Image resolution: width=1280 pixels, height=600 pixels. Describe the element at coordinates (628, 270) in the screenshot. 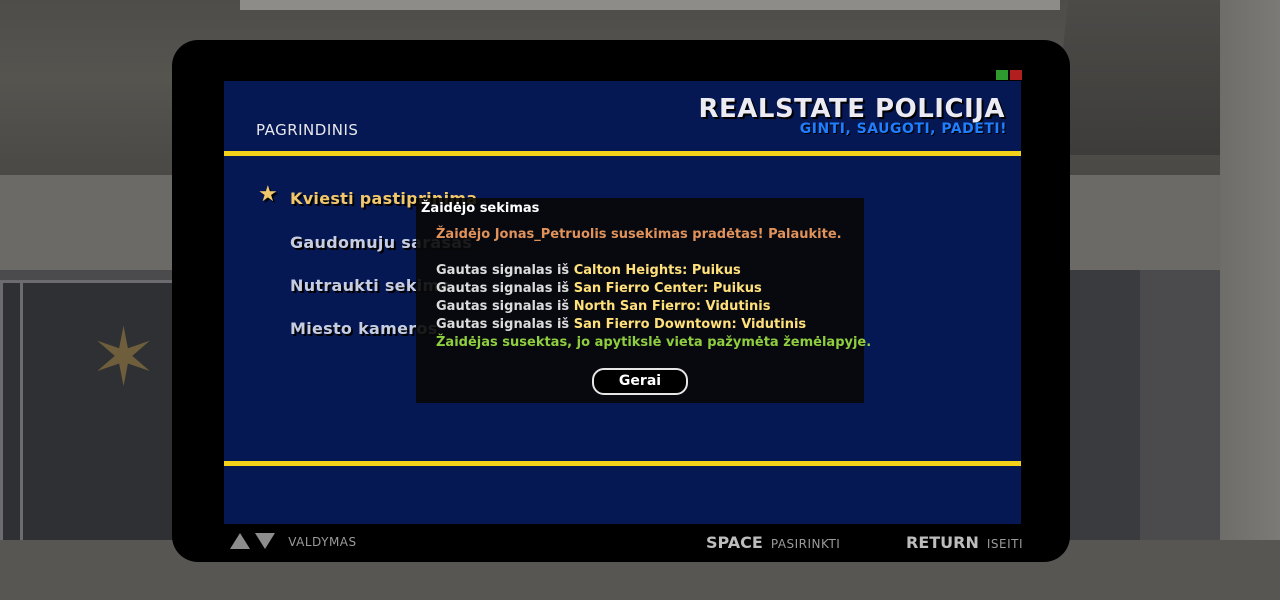

I see `signal-location: Calton Heights` at that location.